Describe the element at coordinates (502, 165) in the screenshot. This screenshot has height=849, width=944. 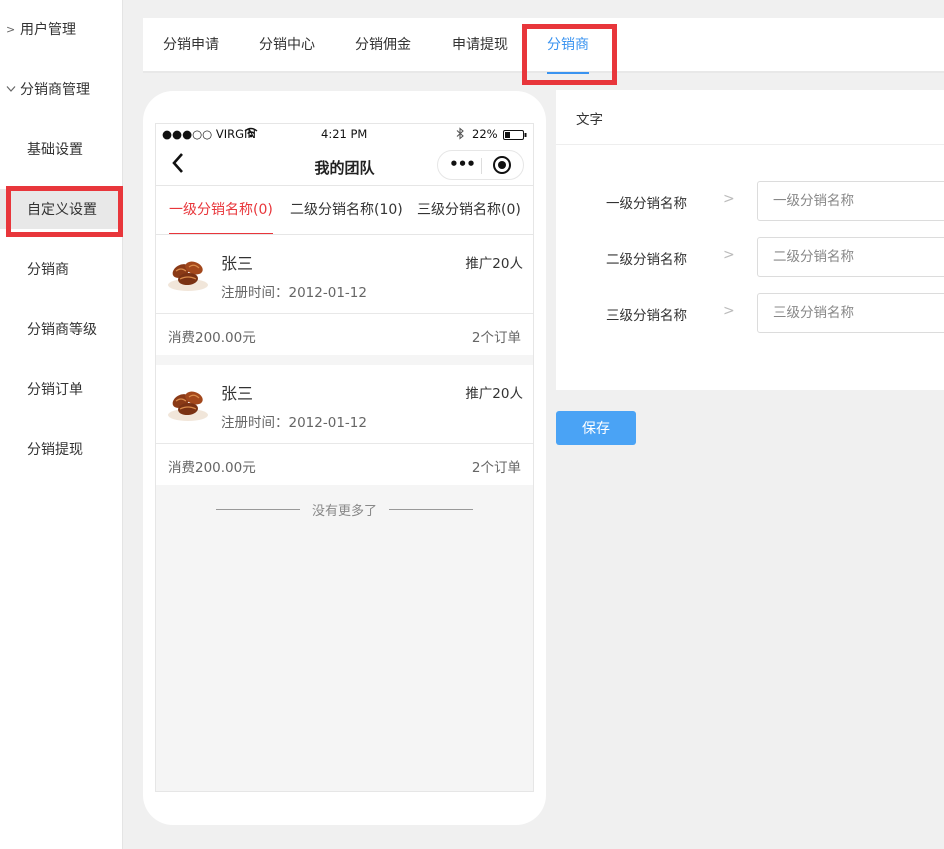
I see `close-circle-icon` at that location.